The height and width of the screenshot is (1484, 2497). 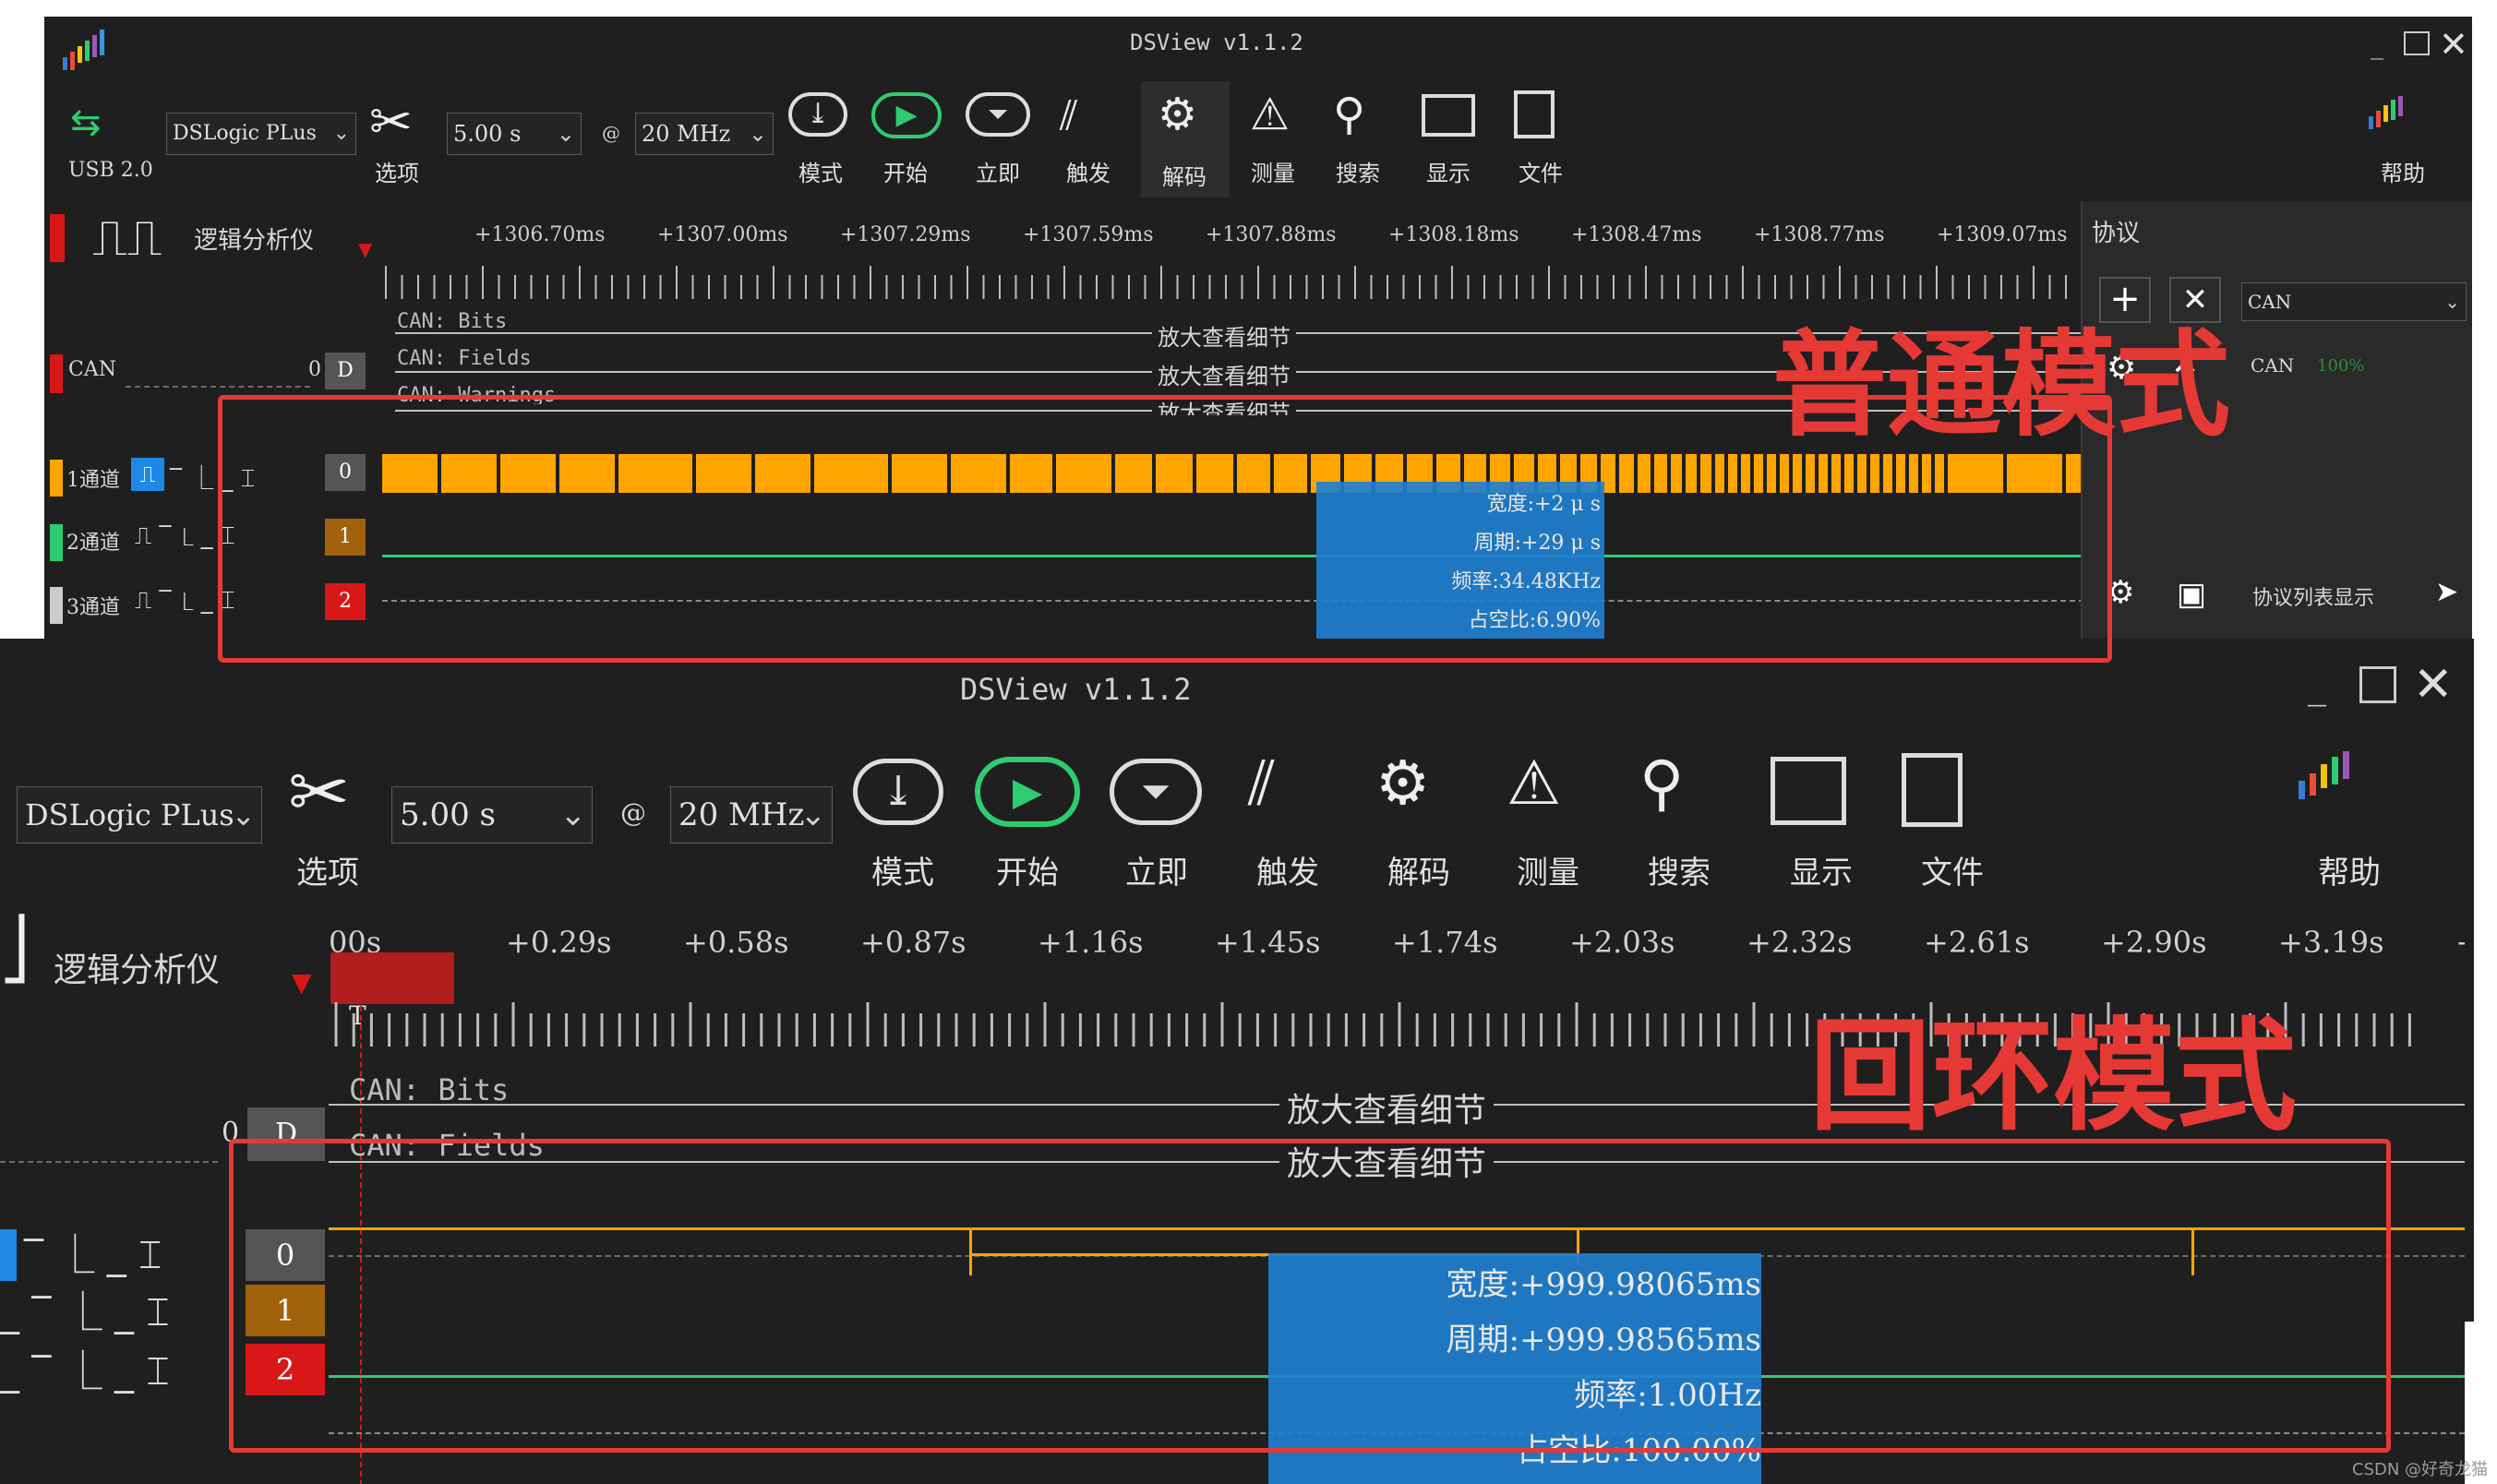 What do you see at coordinates (2001, 385) in the screenshot?
I see `normal-mode-label: 普通模式` at bounding box center [2001, 385].